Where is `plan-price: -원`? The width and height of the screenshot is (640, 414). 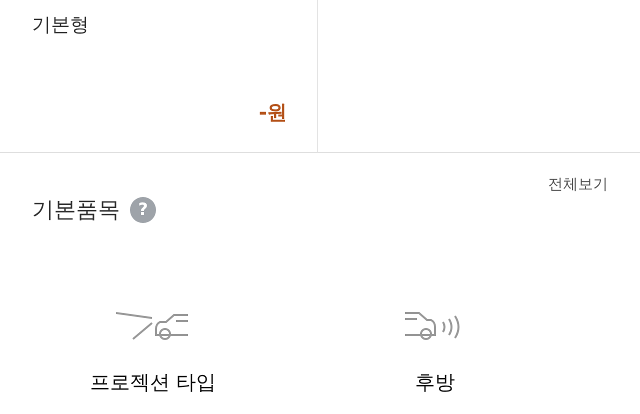 plan-price: -원 is located at coordinates (272, 112).